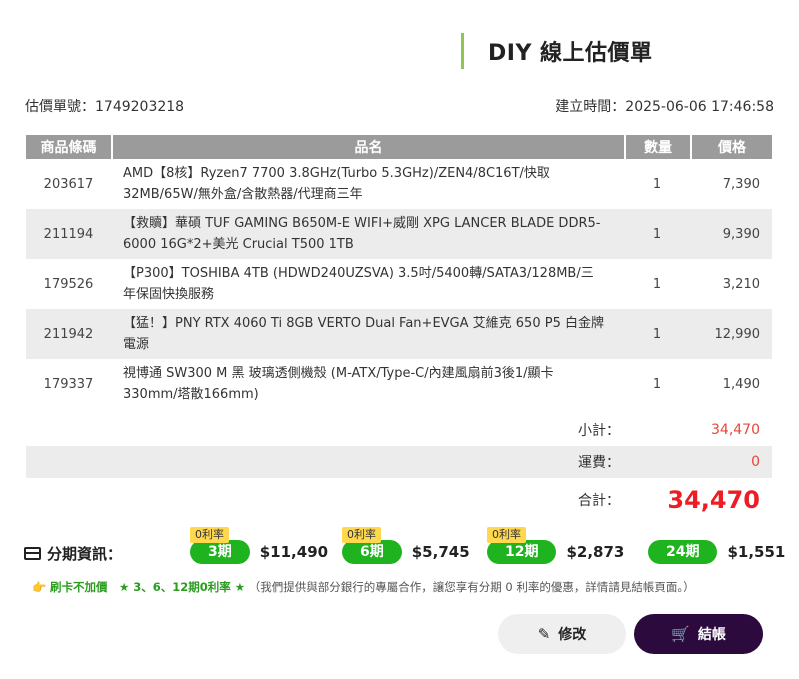  I want to click on subtotal-label: 小計：, so click(599, 431).